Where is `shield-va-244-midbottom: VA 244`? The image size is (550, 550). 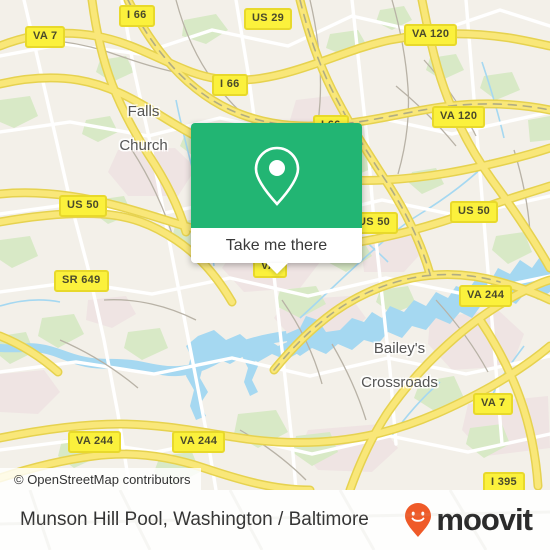
shield-va-244-midbottom: VA 244 is located at coordinates (199, 442).